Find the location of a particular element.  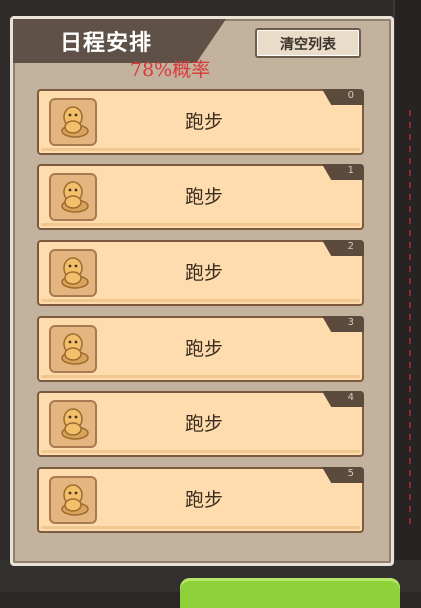

confirm-button is located at coordinates (290, 593).